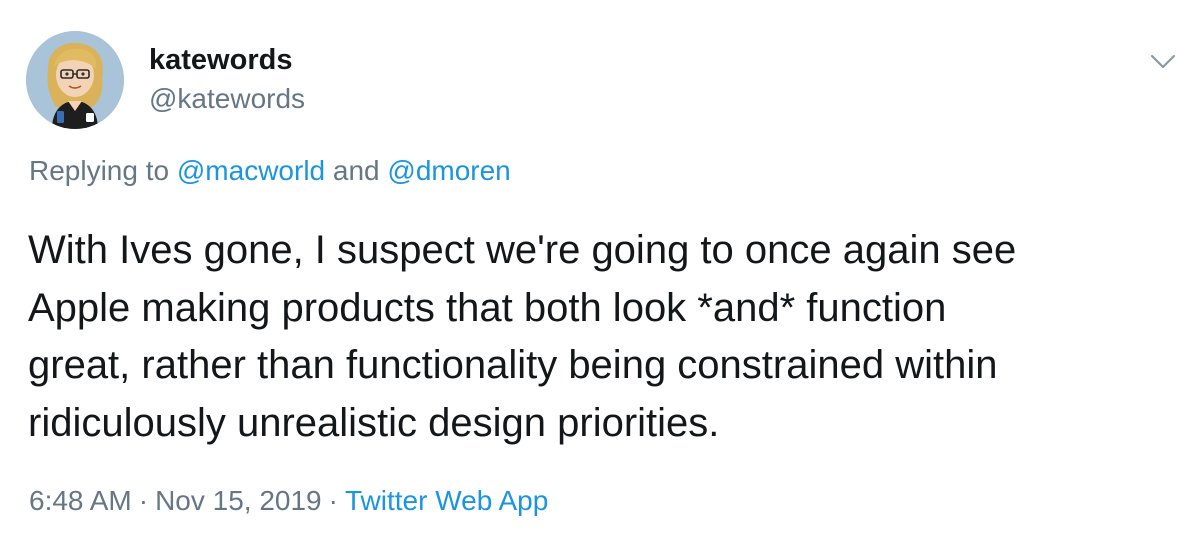 Image resolution: width=1200 pixels, height=541 pixels. I want to click on replying-to-line: Replying to @macworld and @dmoren, so click(270, 171).